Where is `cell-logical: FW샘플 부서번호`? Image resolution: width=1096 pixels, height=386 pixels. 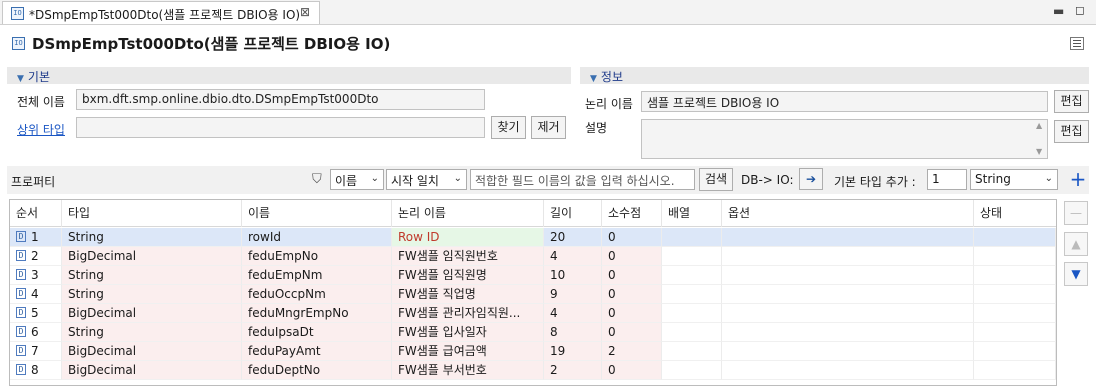 cell-logical: FW샘플 부서번호 is located at coordinates (468, 370).